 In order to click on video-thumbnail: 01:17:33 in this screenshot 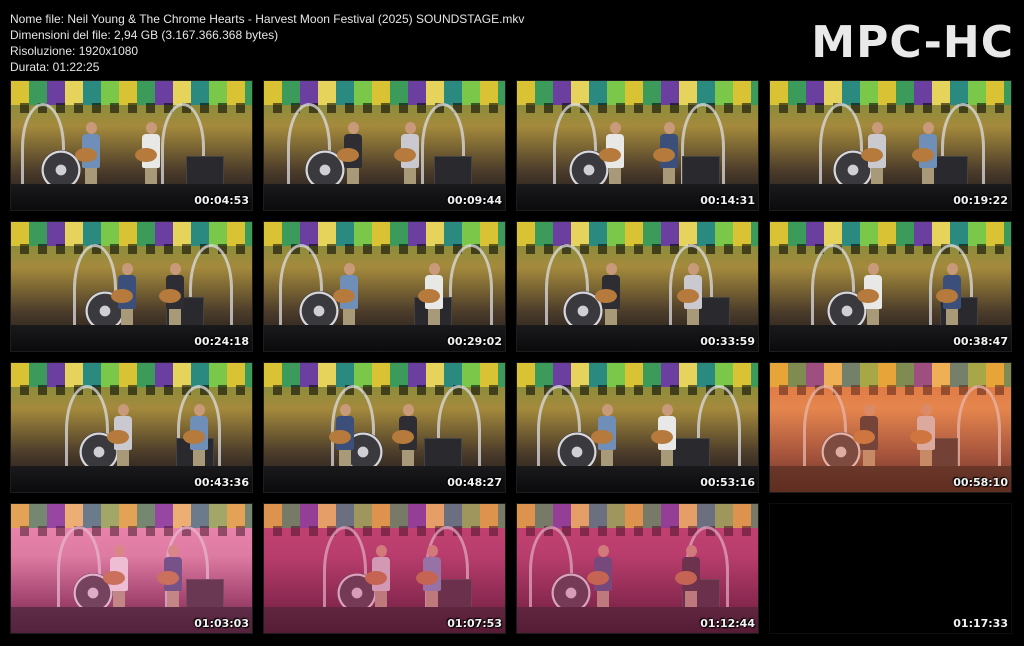, I will do `click(890, 568)`.